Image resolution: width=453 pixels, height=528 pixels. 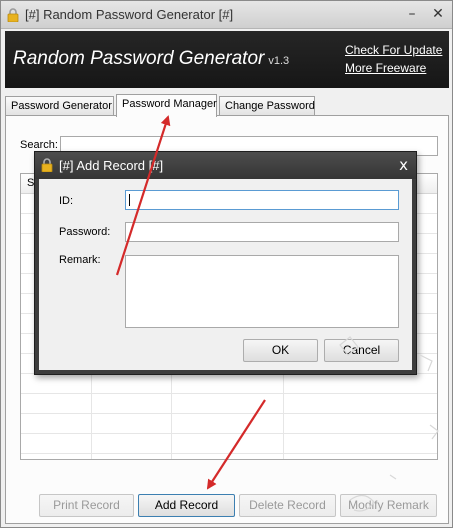 I want to click on minimize-button: –, so click(x=412, y=14).